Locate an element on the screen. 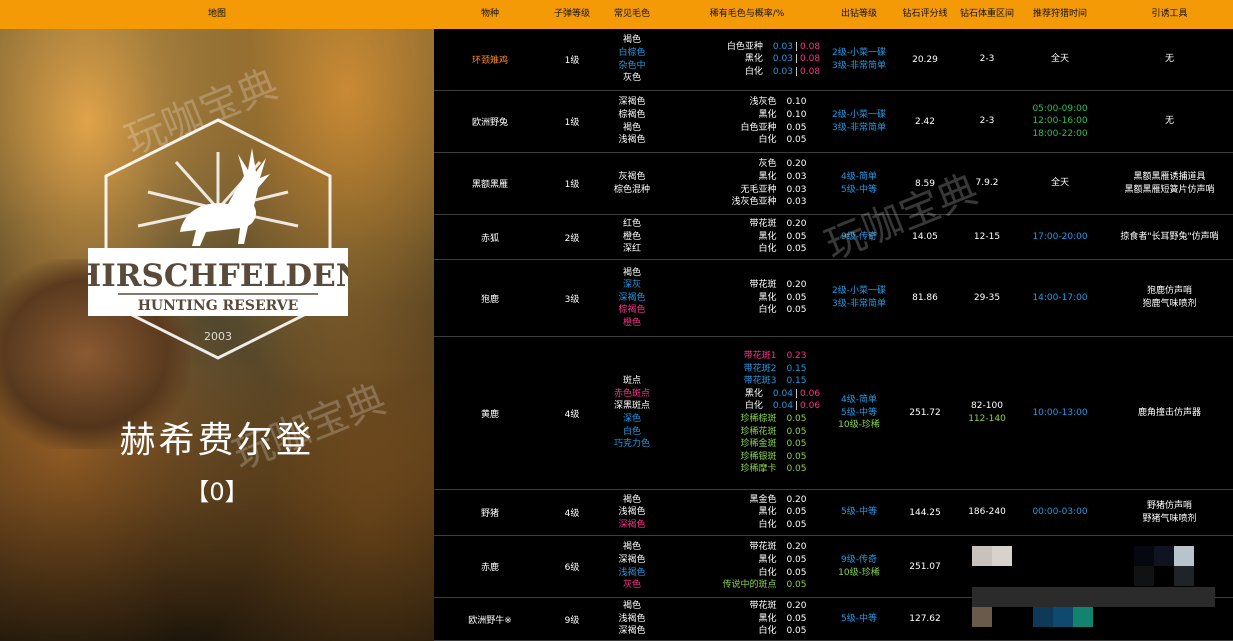  bullet-cell: 3级 is located at coordinates (572, 298).